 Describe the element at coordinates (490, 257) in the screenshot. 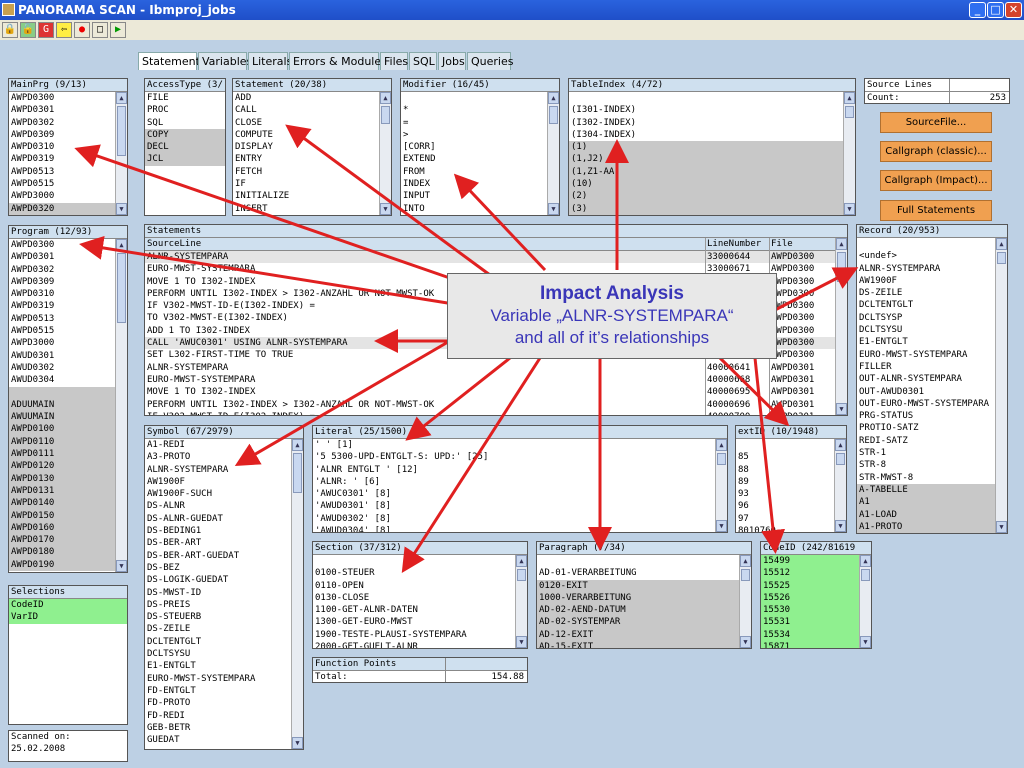

I see `table-row: ALNR-SYSTEMPARA 33000644 AWPD0300` at that location.